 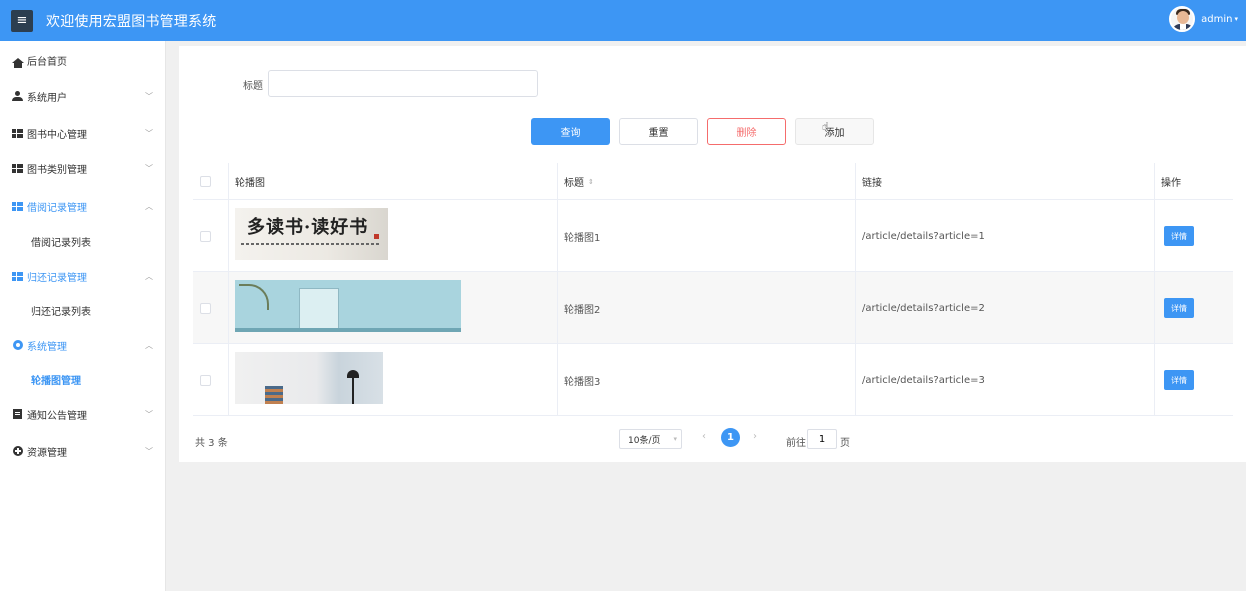 What do you see at coordinates (582, 310) in the screenshot?
I see `row-title: 轮播图2` at bounding box center [582, 310].